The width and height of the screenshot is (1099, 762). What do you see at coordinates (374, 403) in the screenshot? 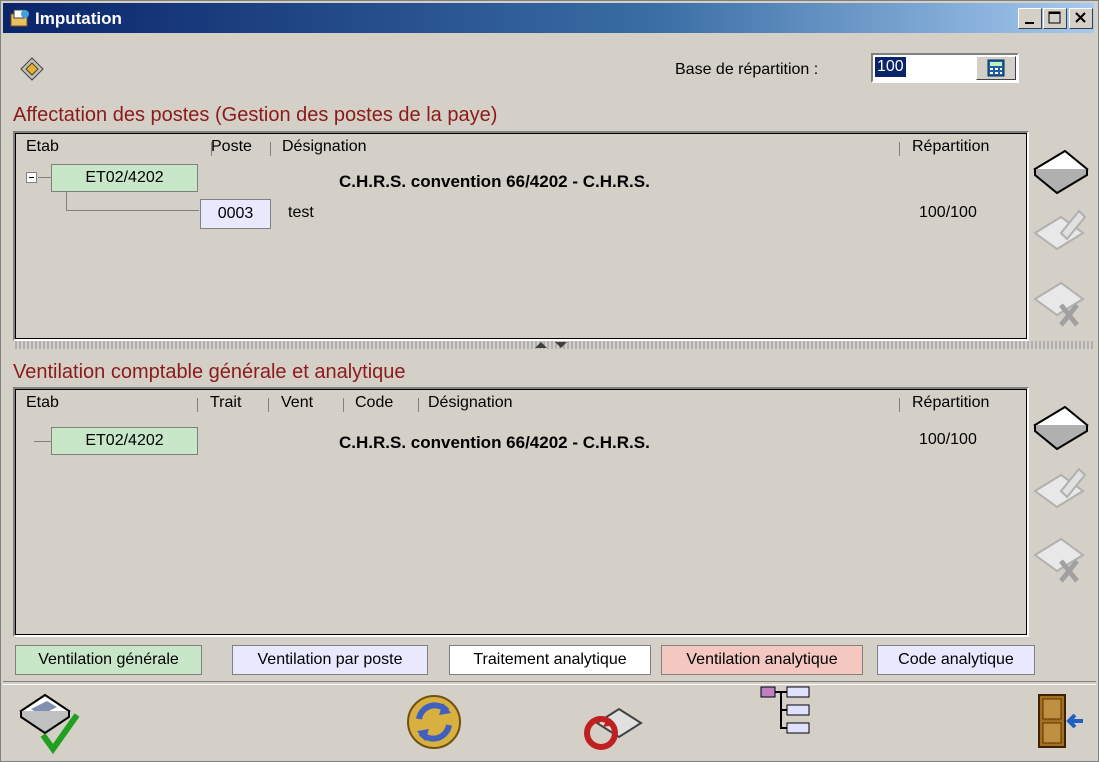
I see `col-code: Code` at bounding box center [374, 403].